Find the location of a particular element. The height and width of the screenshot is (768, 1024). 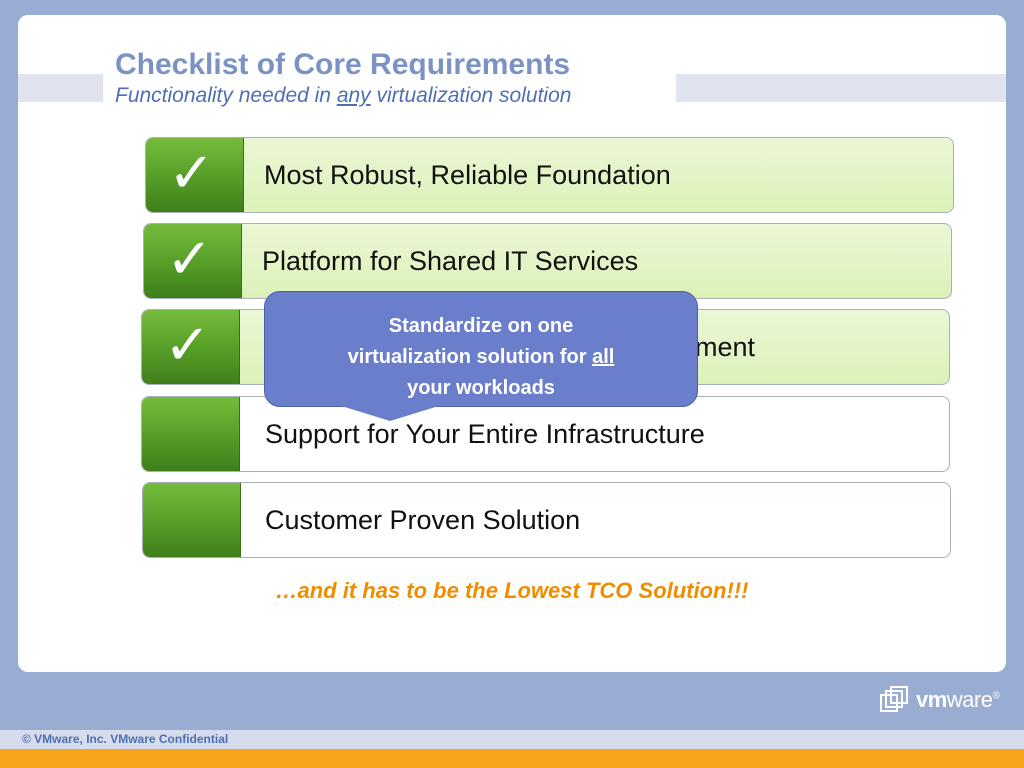

callout-emphasis: all is located at coordinates (603, 357).